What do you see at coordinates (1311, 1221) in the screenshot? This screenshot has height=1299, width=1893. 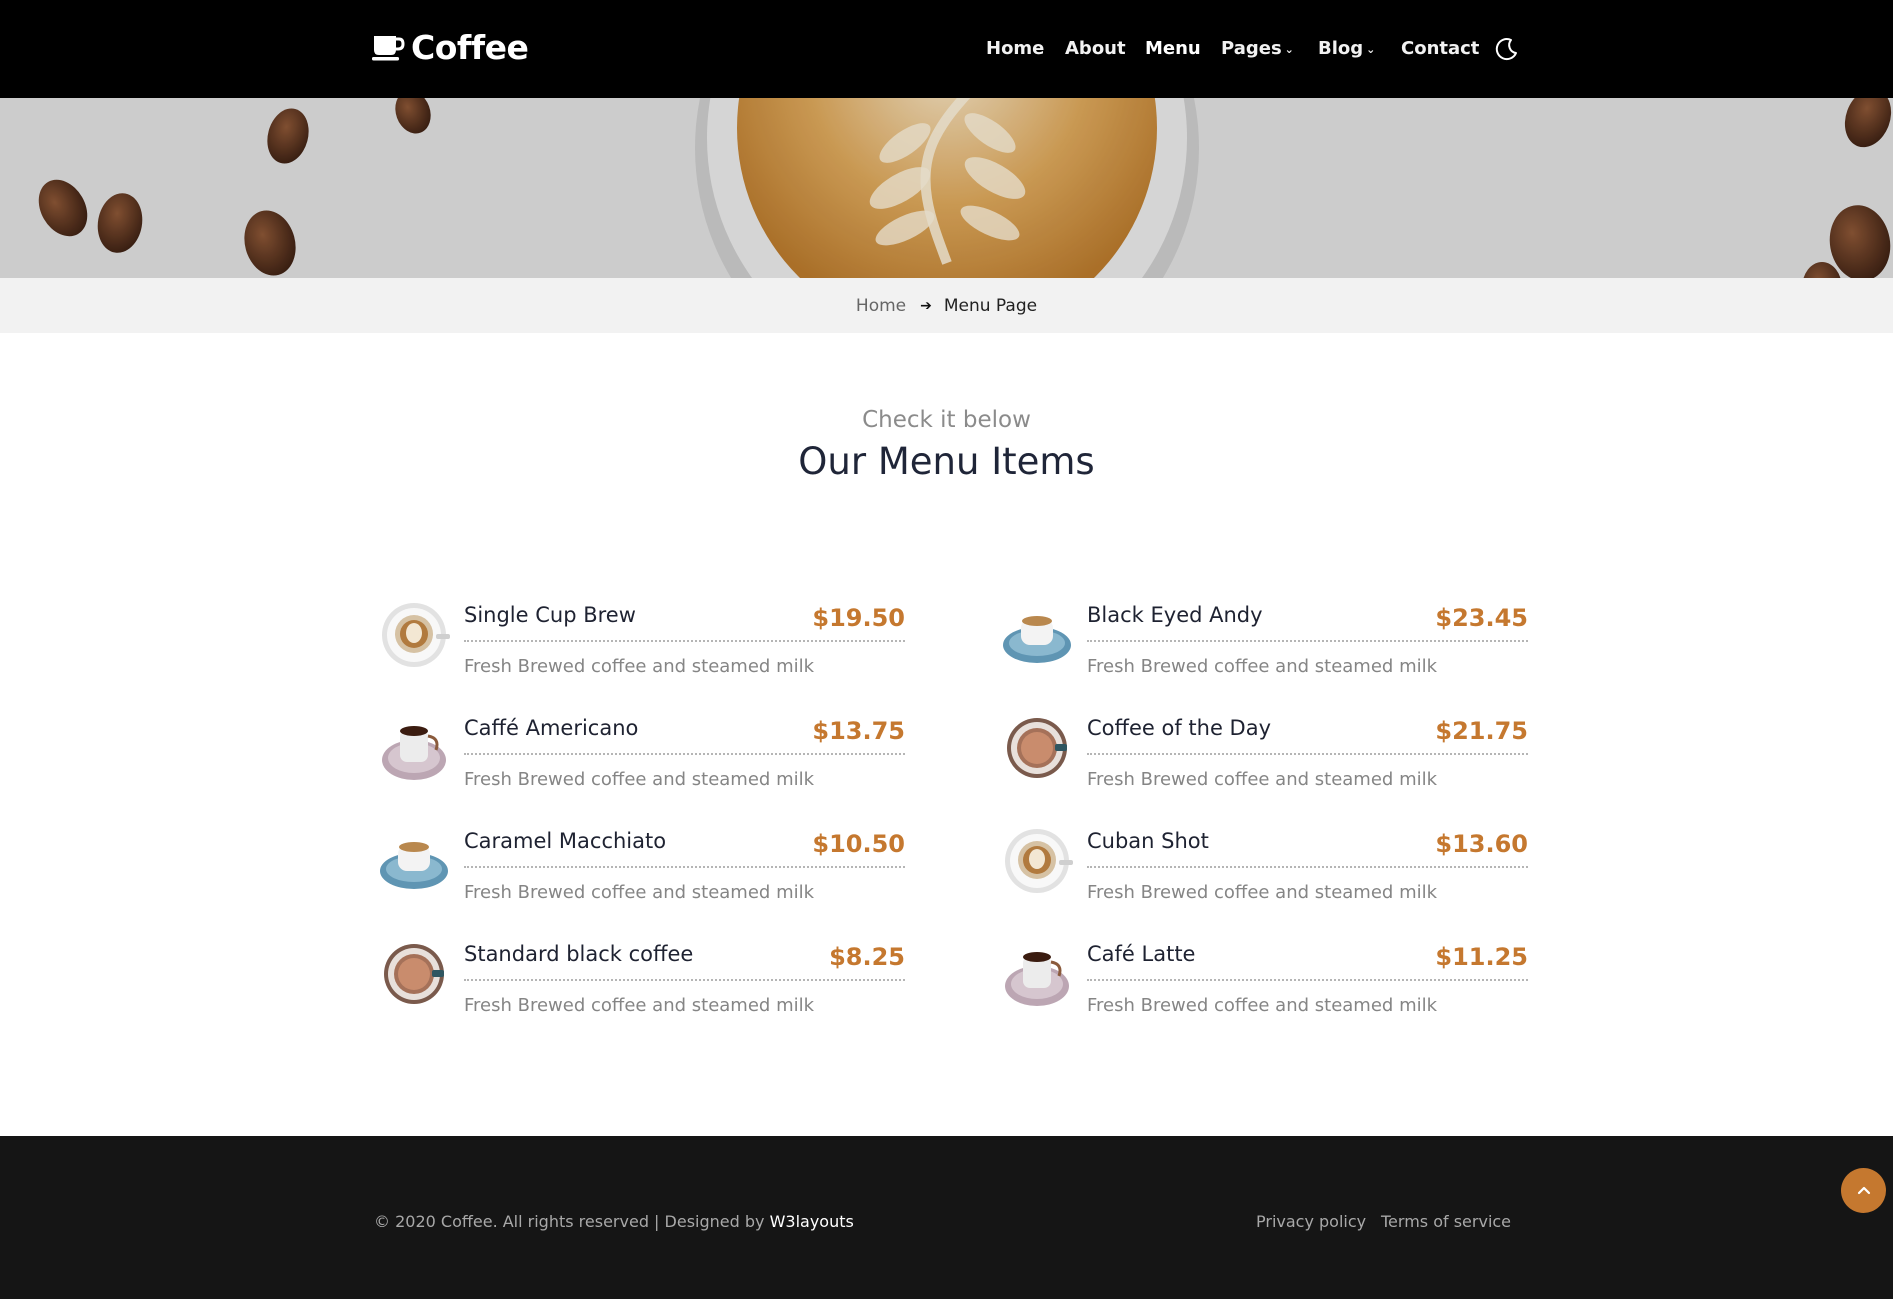 I see `privacy-policy-link: Privacy policy` at bounding box center [1311, 1221].